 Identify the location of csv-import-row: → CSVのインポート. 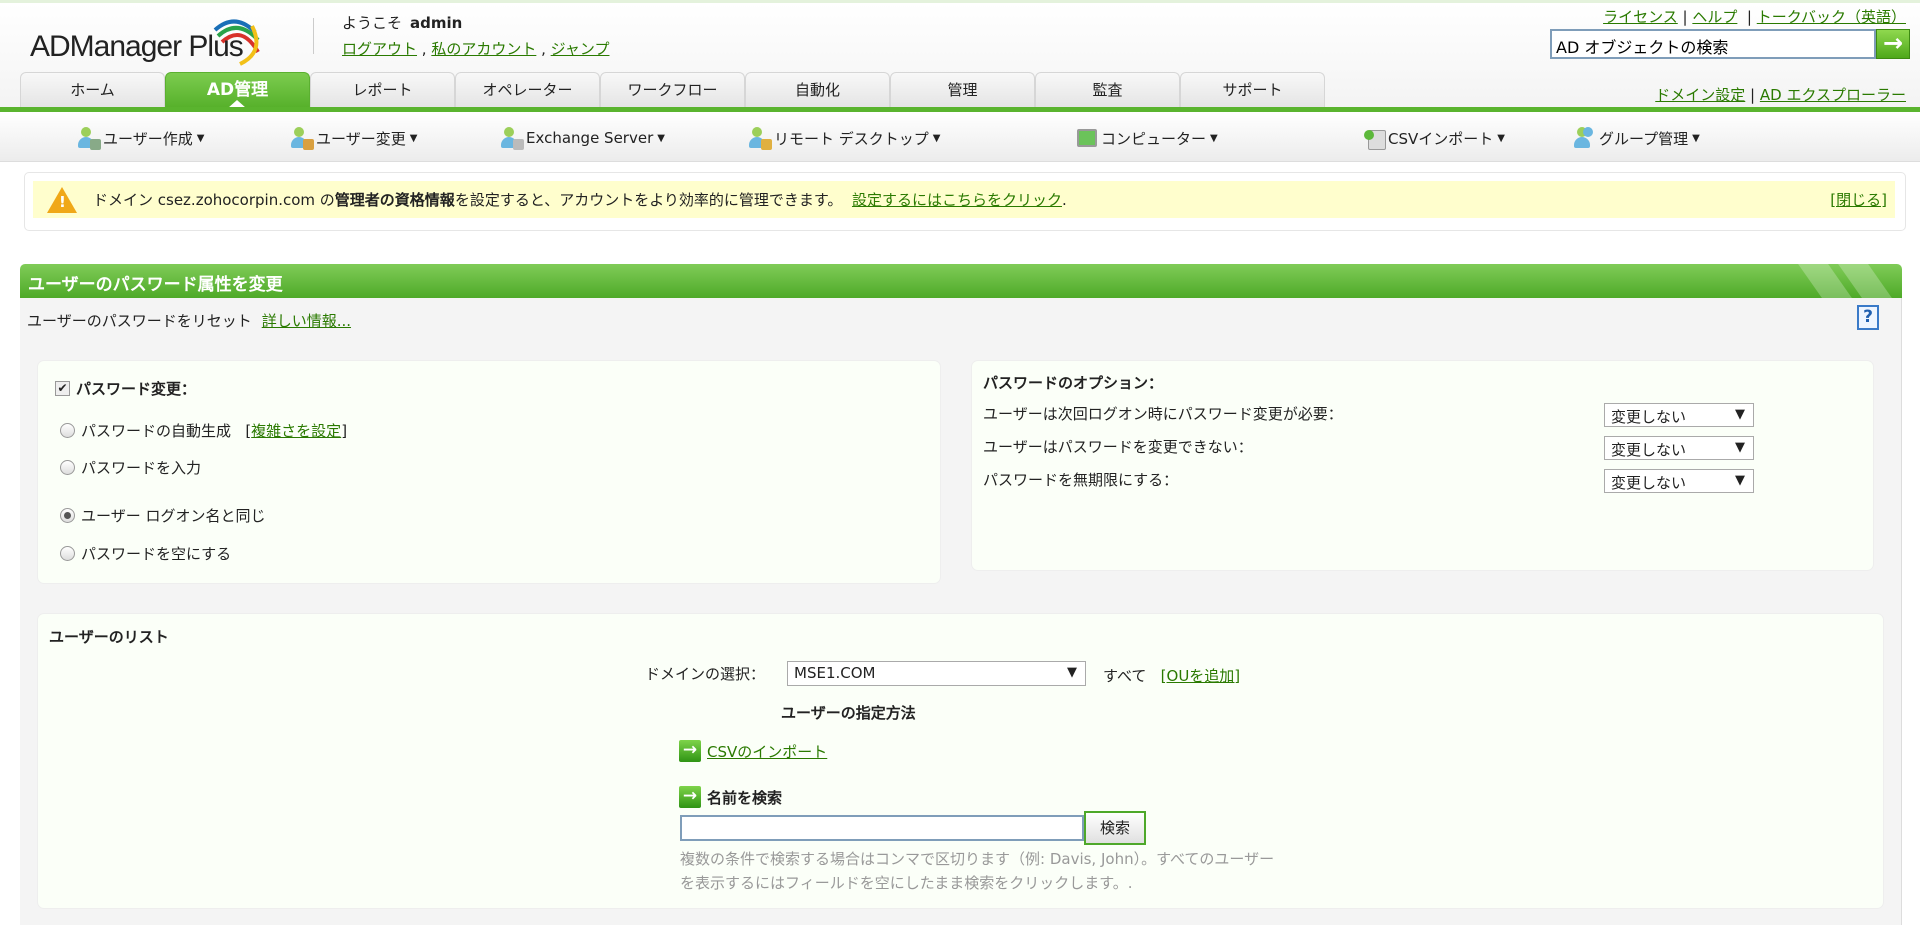
(753, 751).